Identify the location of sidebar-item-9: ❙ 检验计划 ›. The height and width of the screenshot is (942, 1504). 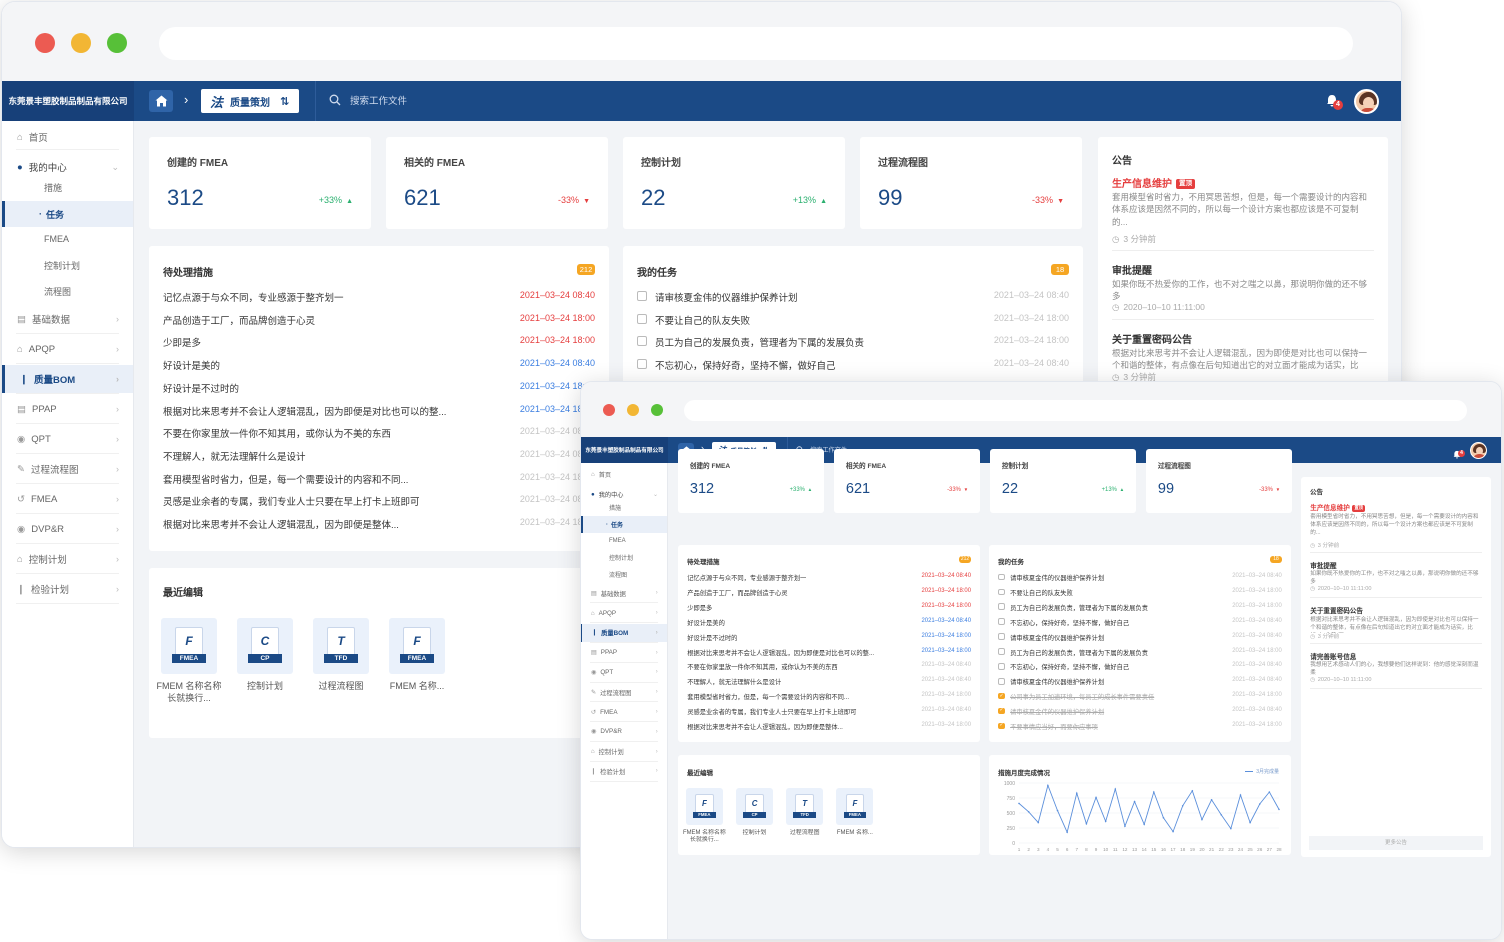
(67, 589).